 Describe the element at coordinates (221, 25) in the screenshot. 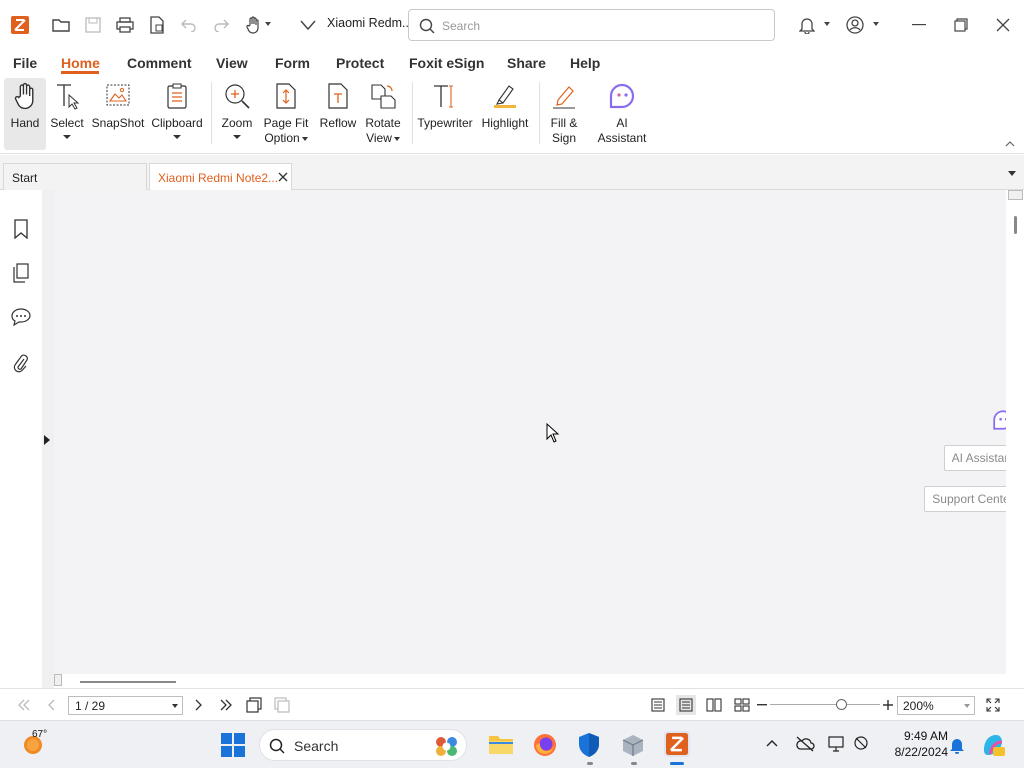

I see `redo-icon` at that location.